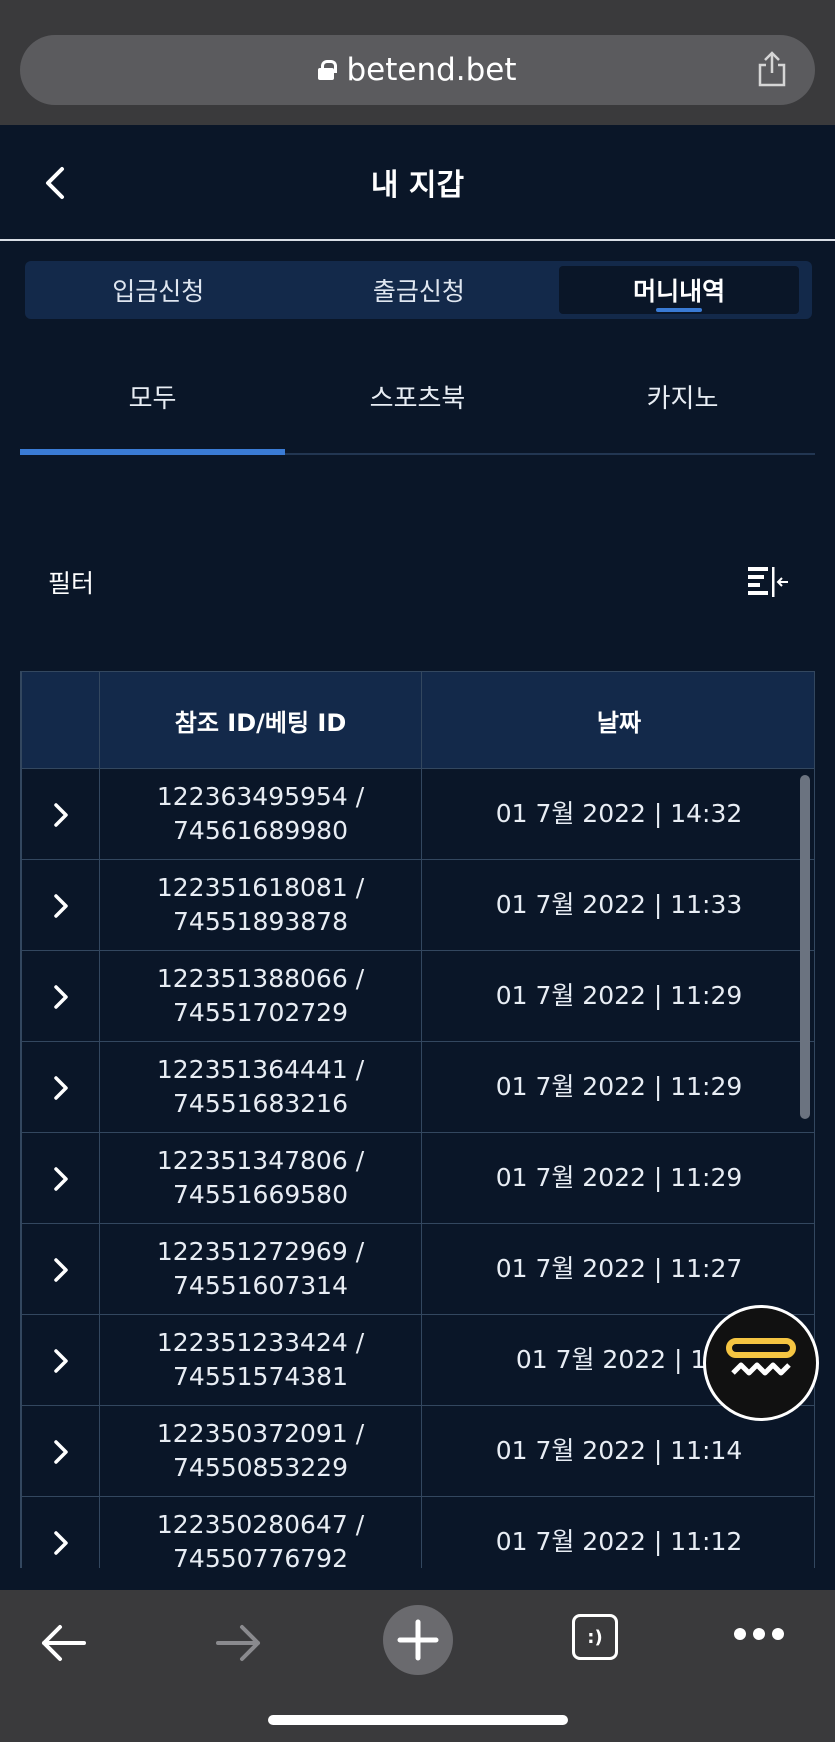 Image resolution: width=835 pixels, height=1742 pixels. What do you see at coordinates (419, 582) in the screenshot?
I see `filter-row: 필터` at bounding box center [419, 582].